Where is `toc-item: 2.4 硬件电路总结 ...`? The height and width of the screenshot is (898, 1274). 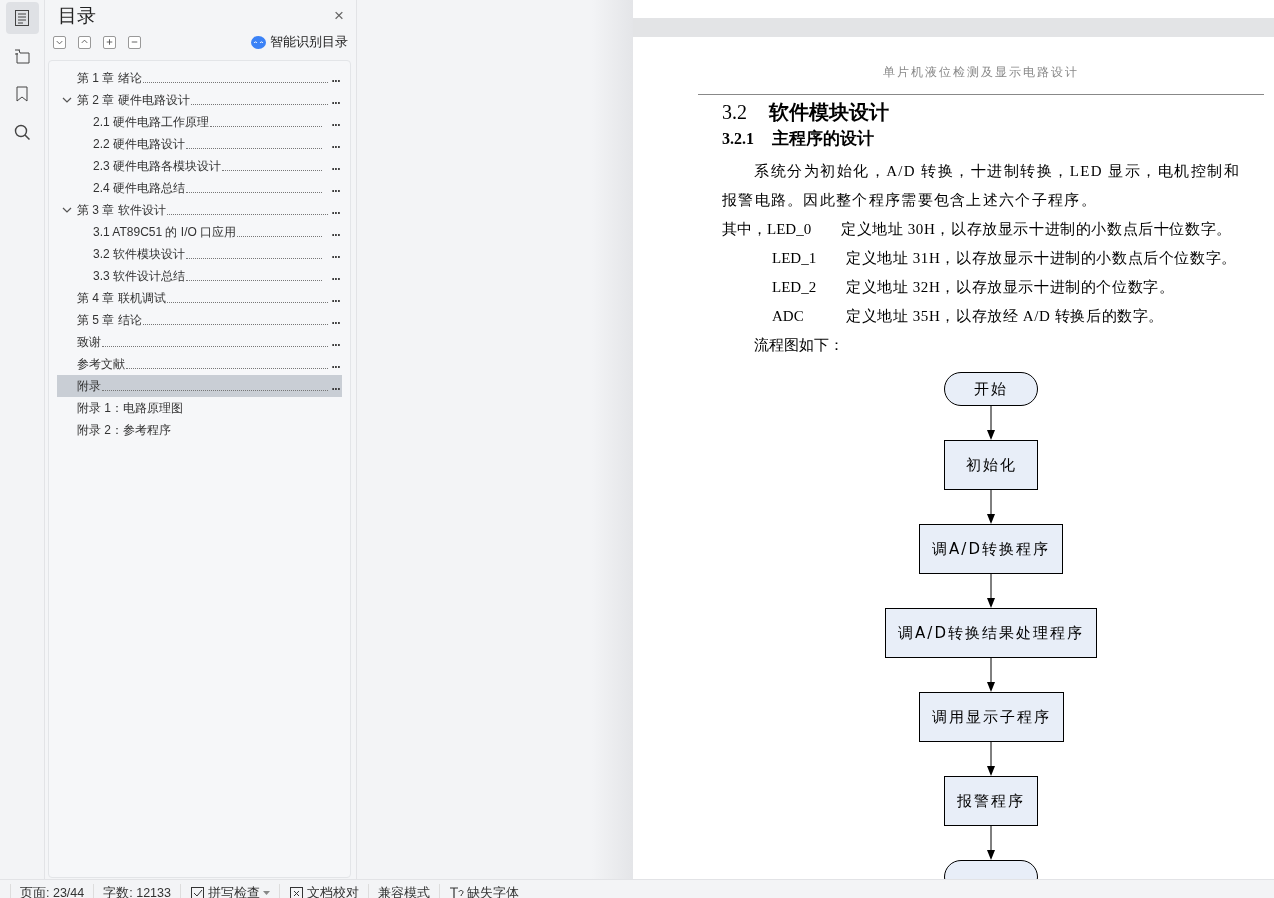
toc-item: 2.4 硬件电路总结 ... is located at coordinates (199, 188).